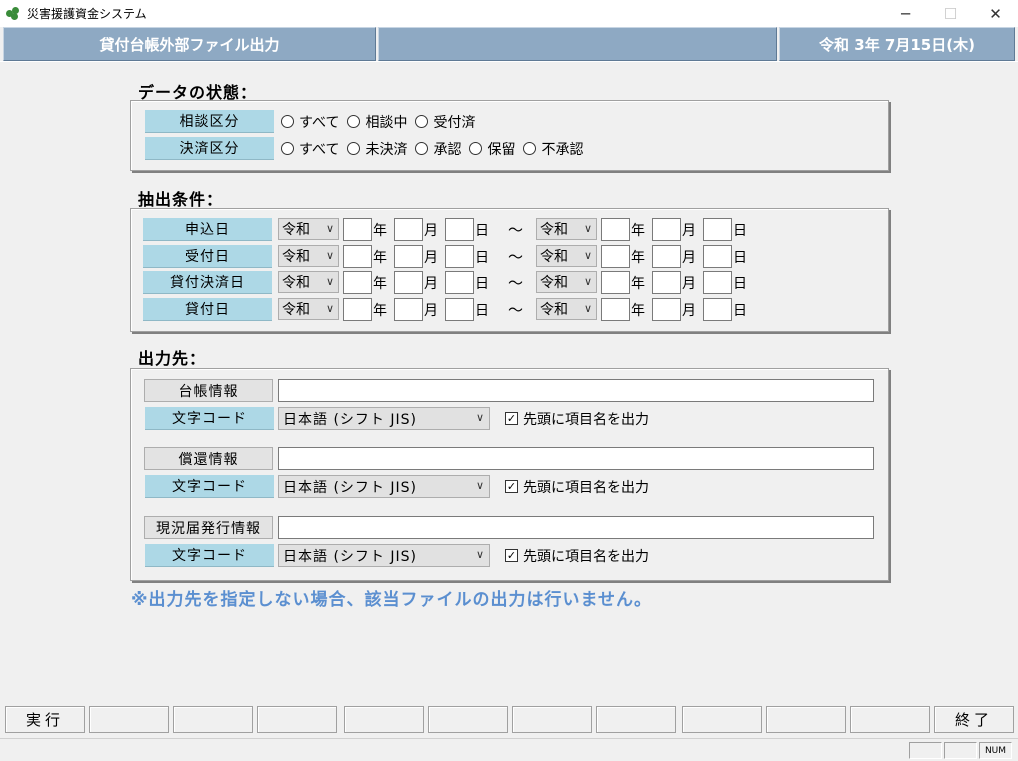 The image size is (1018, 761). What do you see at coordinates (615, 282) in the screenshot?
I see `loan-decision-date-to-year-input` at bounding box center [615, 282].